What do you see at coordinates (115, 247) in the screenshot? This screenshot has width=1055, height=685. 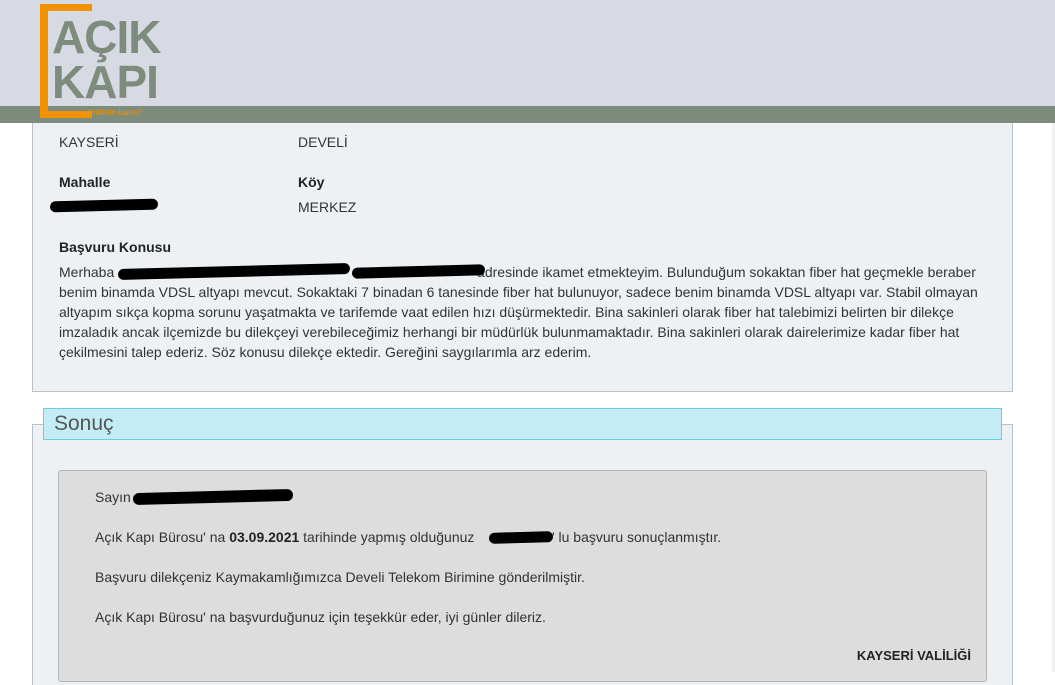 I see `konu-label: Başvuru Konusu` at bounding box center [115, 247].